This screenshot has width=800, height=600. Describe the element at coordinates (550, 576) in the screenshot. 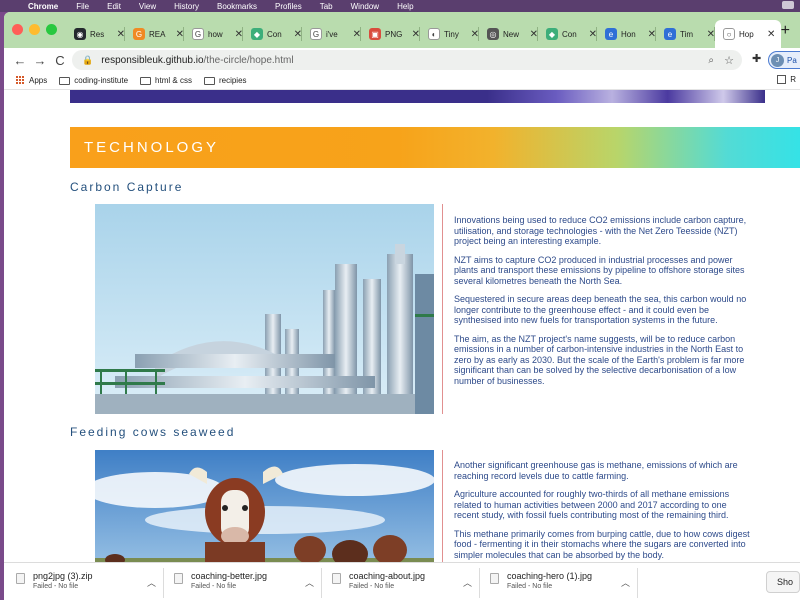

I see `download-filename: coaching-hero (1).jpg` at that location.